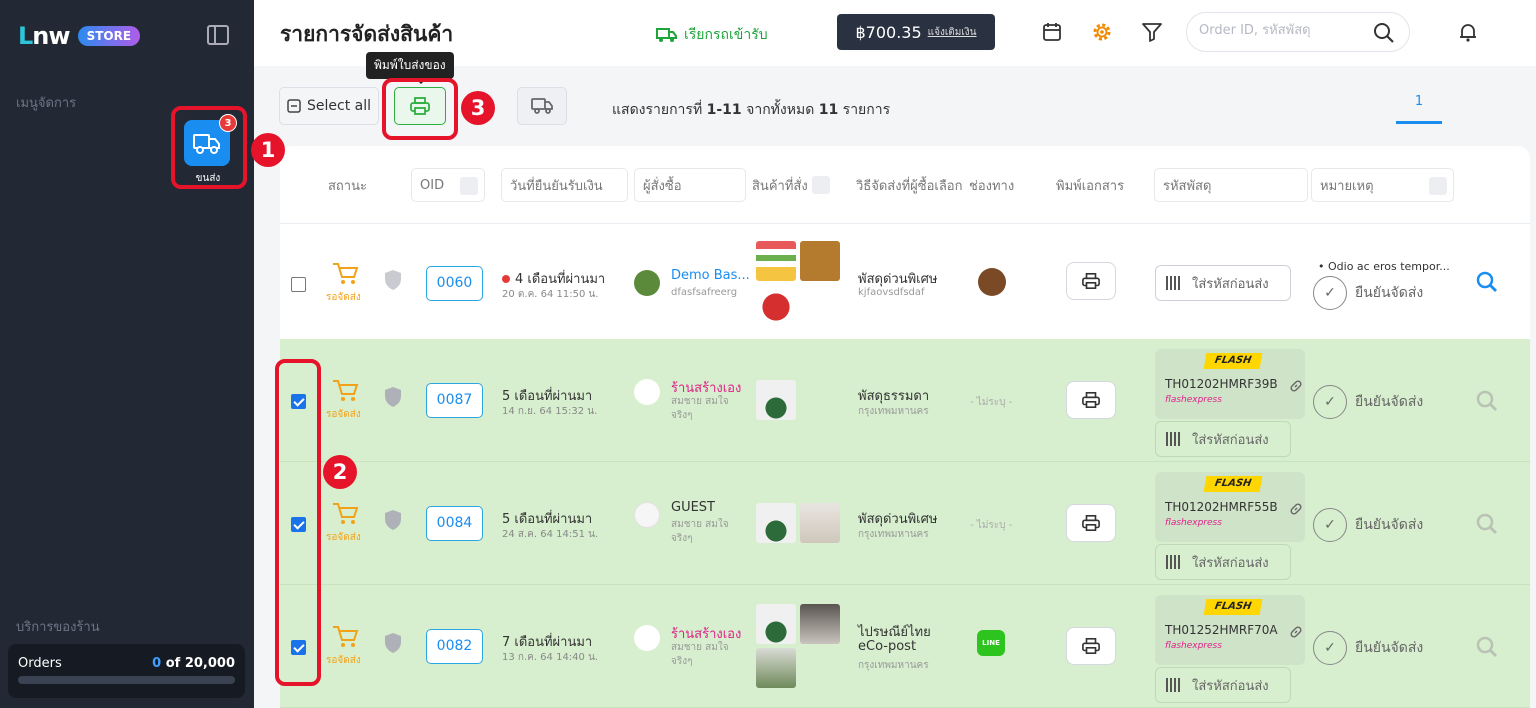 Image resolution: width=1536 pixels, height=708 pixels. What do you see at coordinates (1382, 185) in the screenshot?
I see `col-note: หมายเหตุ` at bounding box center [1382, 185].